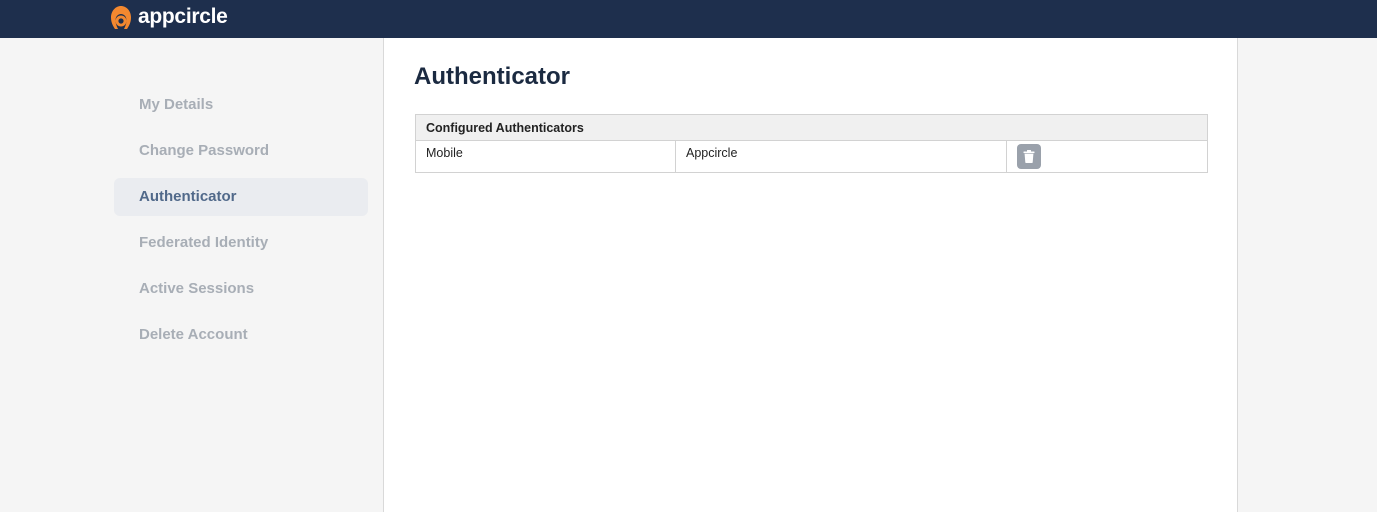 The image size is (1377, 512). Describe the element at coordinates (1107, 156) in the screenshot. I see `authenticator-action-cell` at that location.